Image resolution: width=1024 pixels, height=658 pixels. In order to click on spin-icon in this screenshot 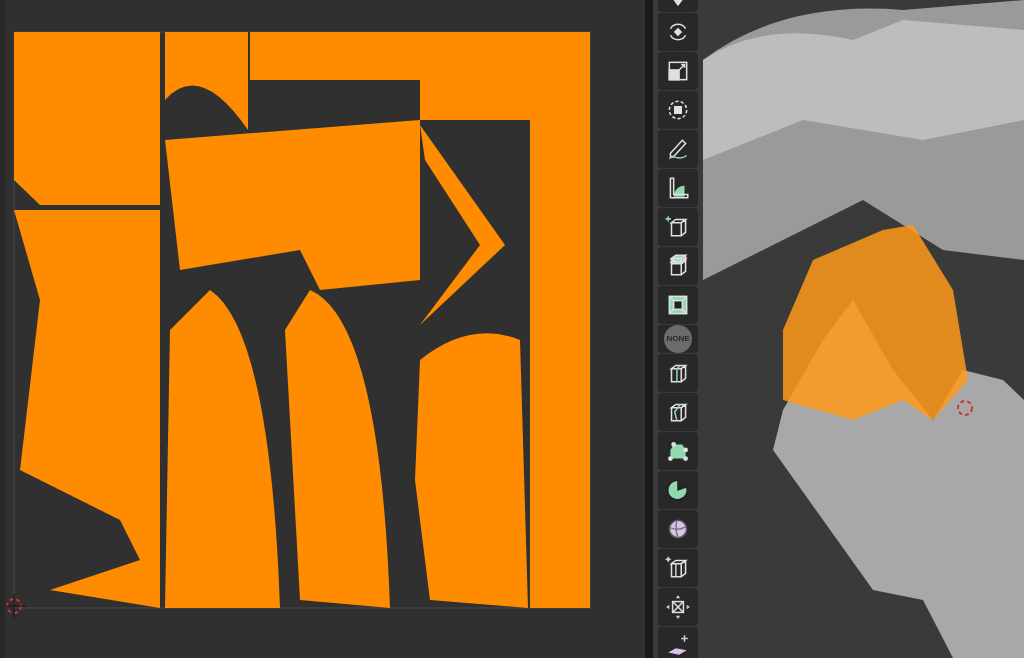, I will do `click(678, 490)`.